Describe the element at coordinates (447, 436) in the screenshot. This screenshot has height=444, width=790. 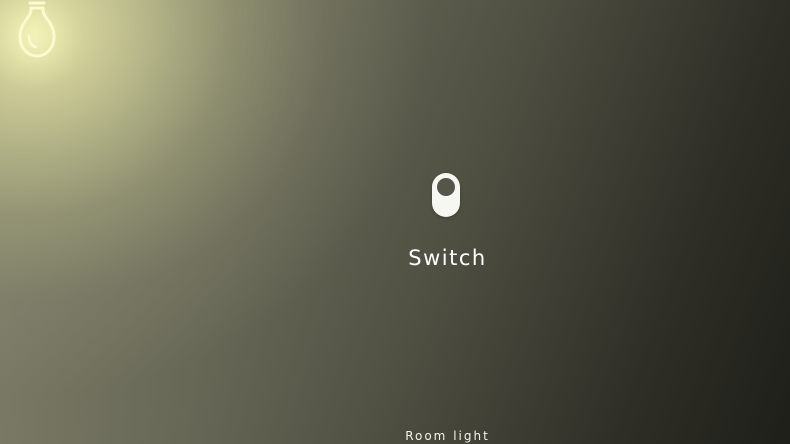
I see `room-light-label: Room light` at that location.